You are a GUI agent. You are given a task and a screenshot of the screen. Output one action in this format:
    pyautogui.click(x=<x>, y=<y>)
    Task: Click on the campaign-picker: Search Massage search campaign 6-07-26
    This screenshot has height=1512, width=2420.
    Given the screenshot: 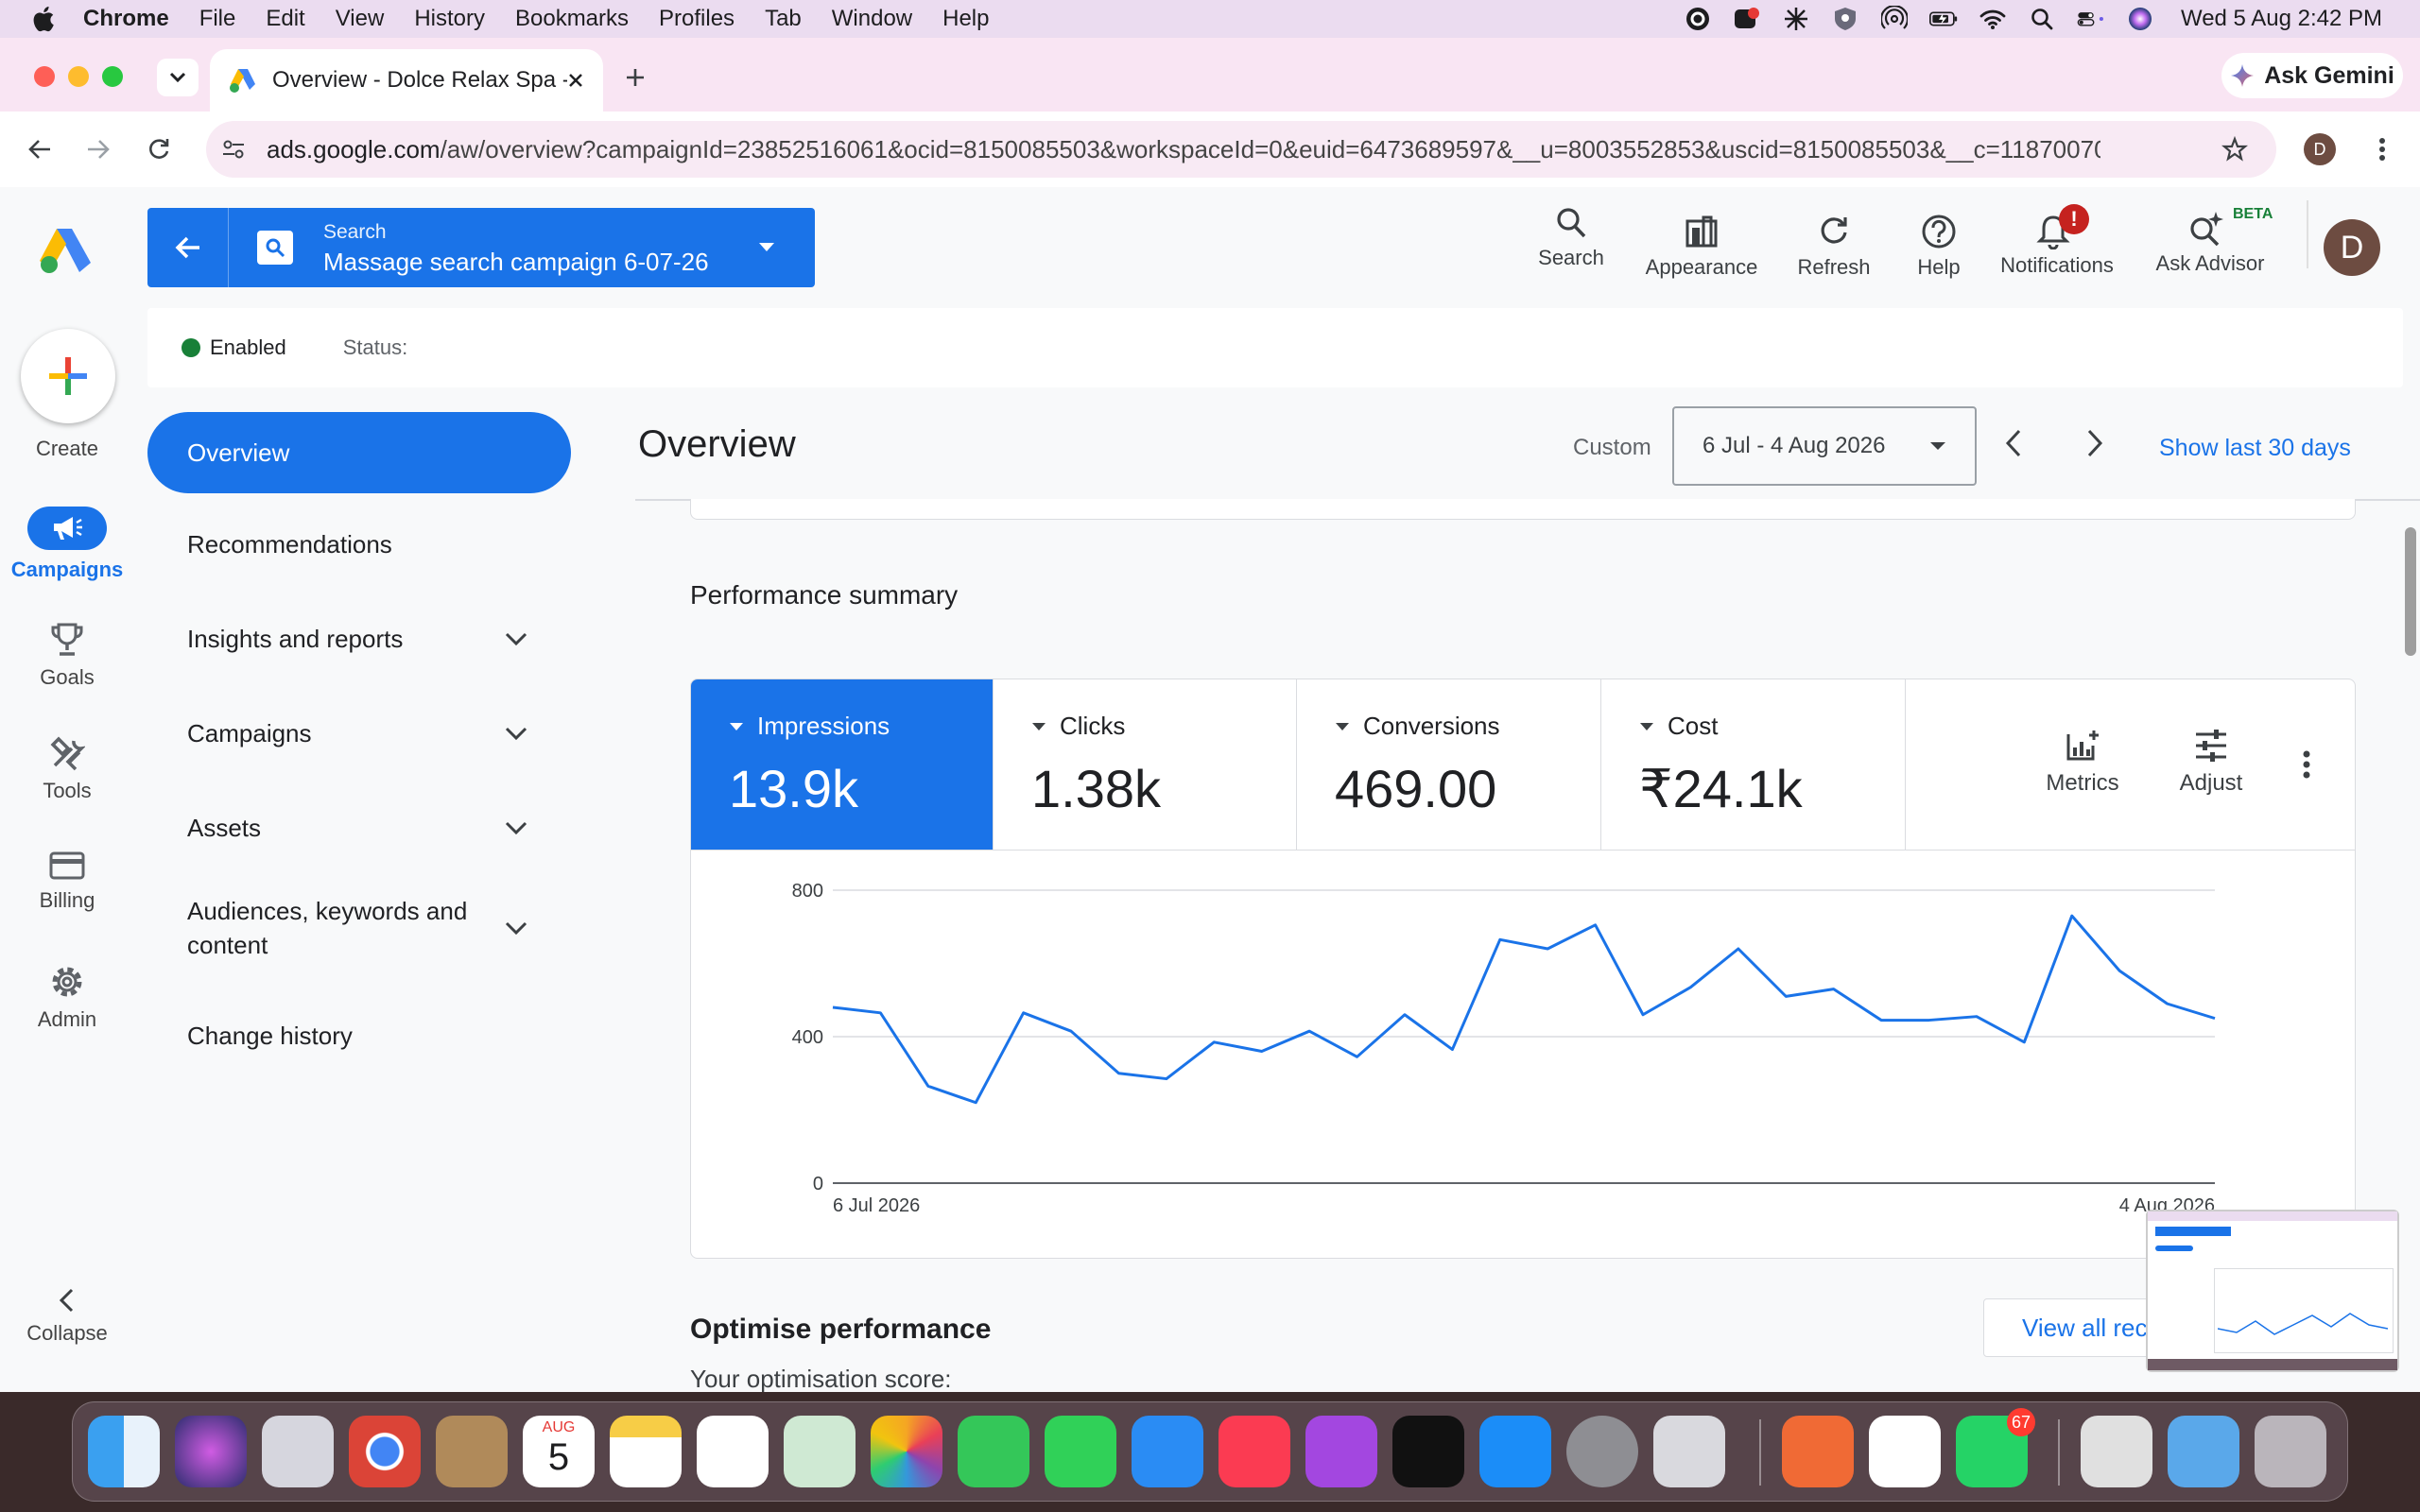 What is the action you would take?
    pyautogui.click(x=481, y=247)
    